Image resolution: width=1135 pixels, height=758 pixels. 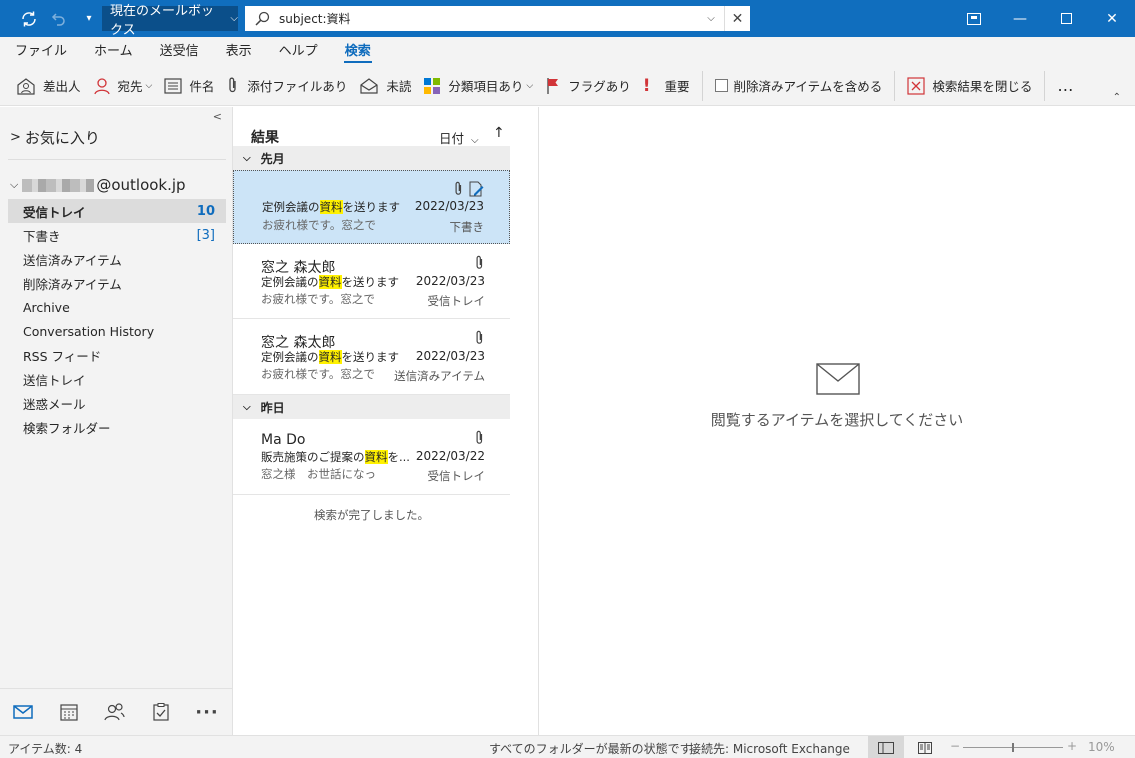 I want to click on zoom-in-icon: +, so click(x=1072, y=746).